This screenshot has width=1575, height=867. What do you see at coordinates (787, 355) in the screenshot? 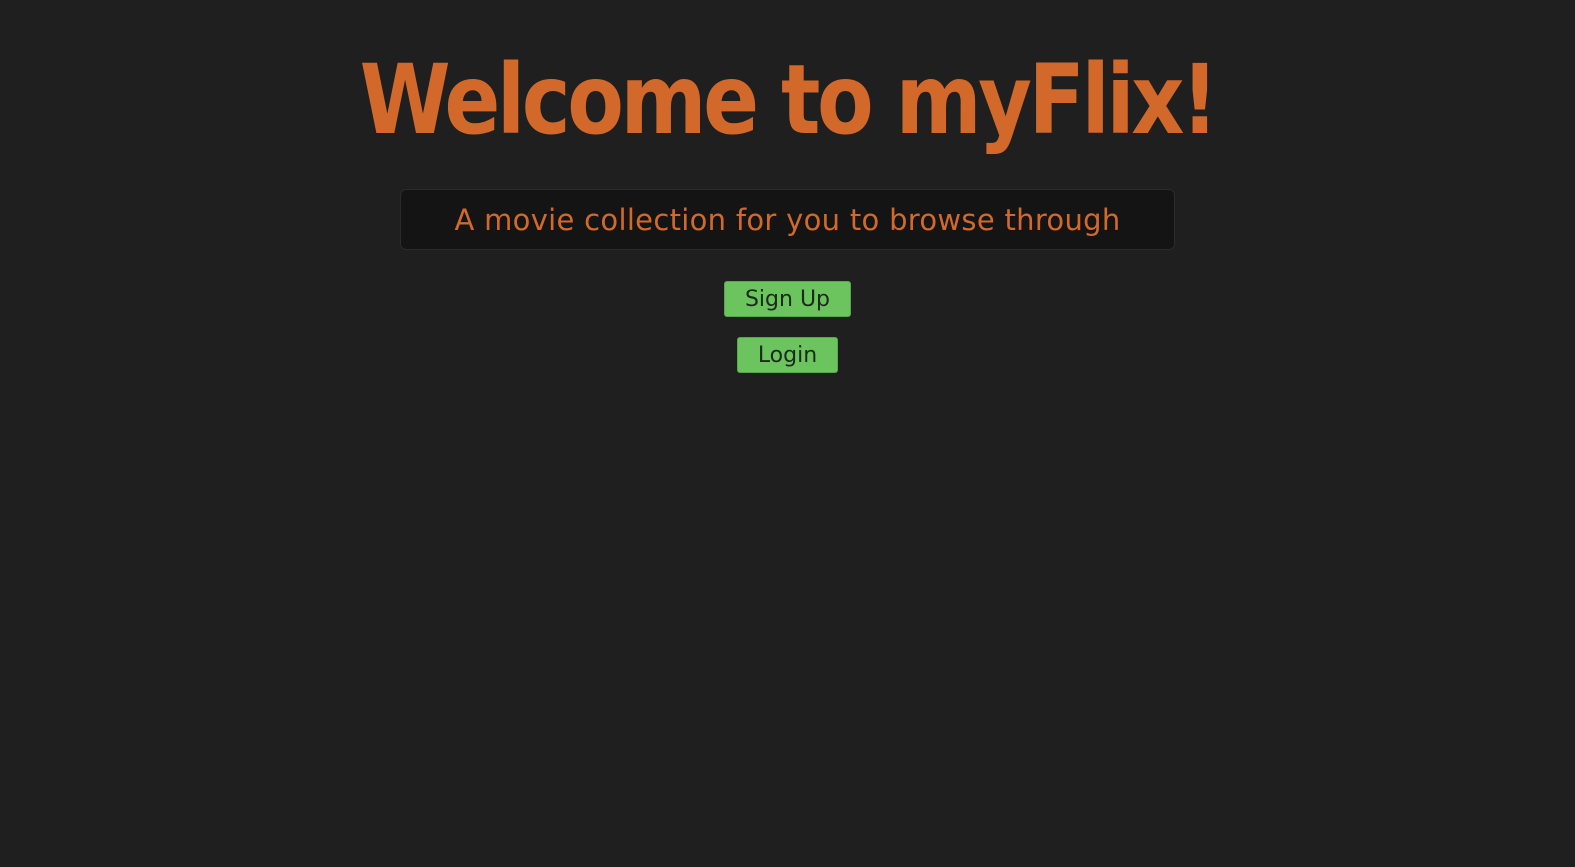
I see `login-button: Login` at bounding box center [787, 355].